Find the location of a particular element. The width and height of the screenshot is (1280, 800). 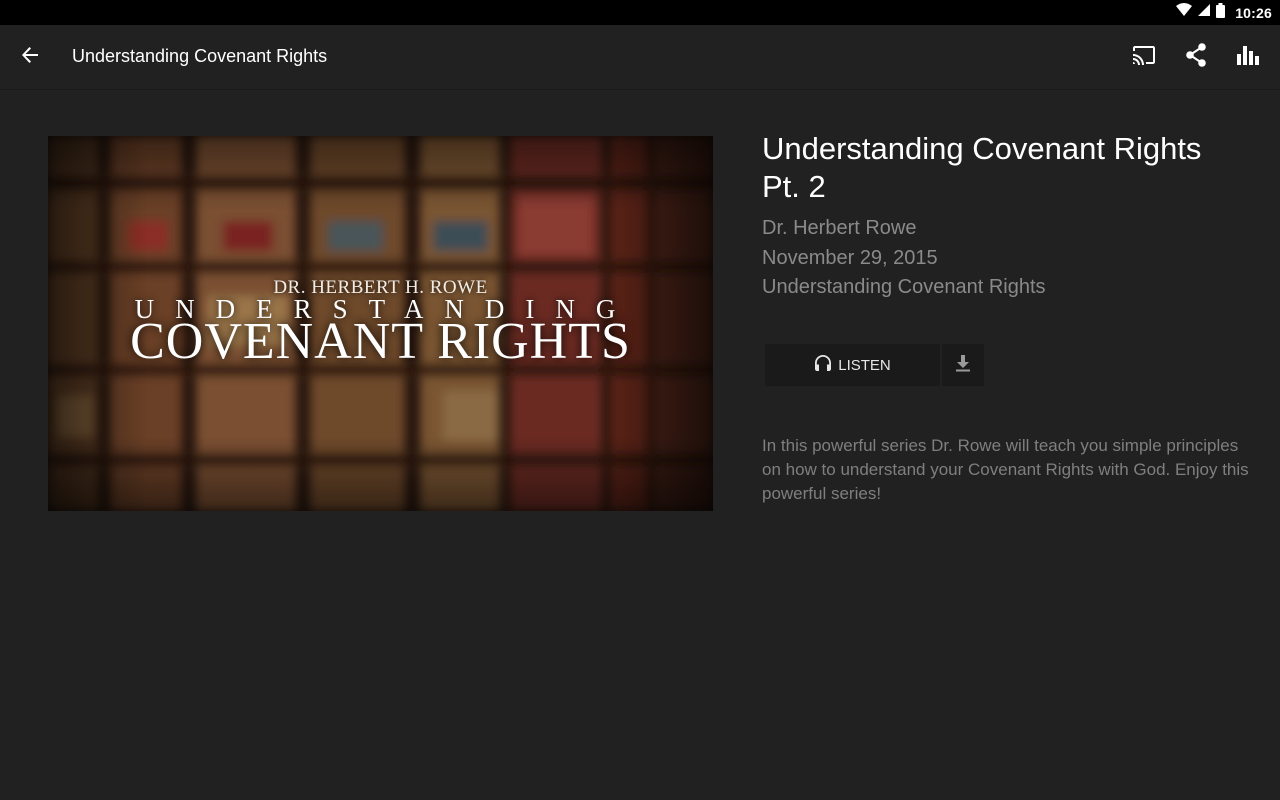

media-buttons: LISTEN is located at coordinates (874, 365).